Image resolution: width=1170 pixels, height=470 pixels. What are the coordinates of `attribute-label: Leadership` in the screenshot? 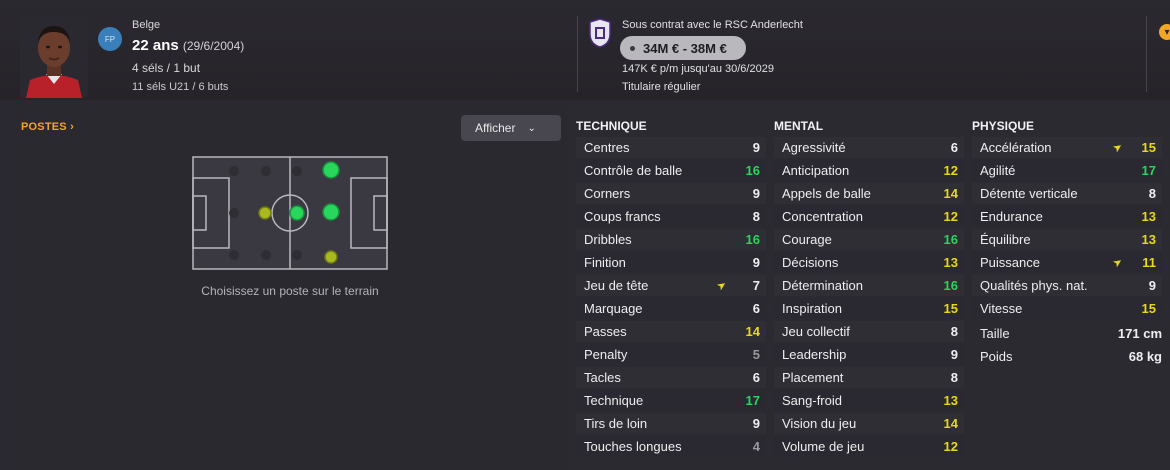 It's located at (814, 354).